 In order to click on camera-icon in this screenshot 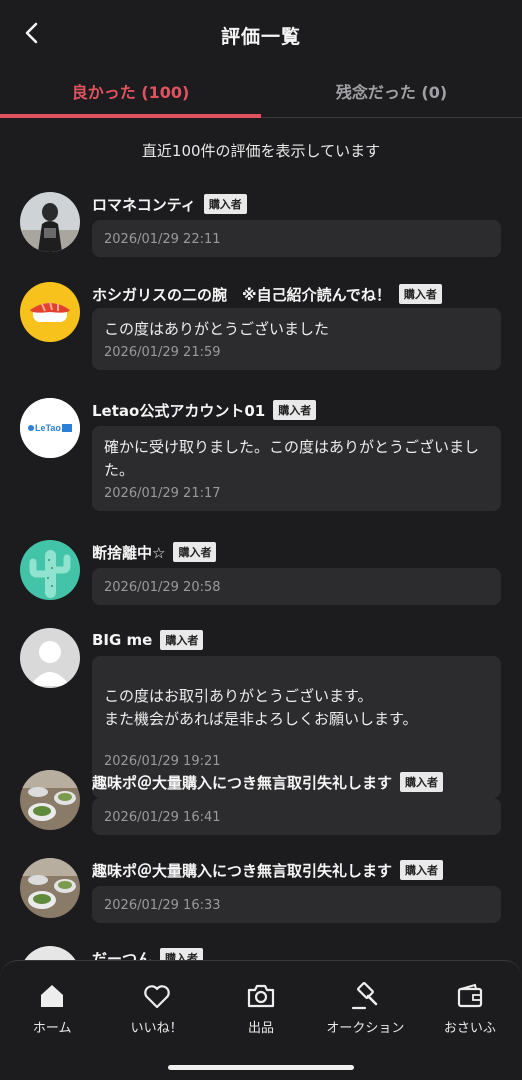, I will do `click(261, 996)`.